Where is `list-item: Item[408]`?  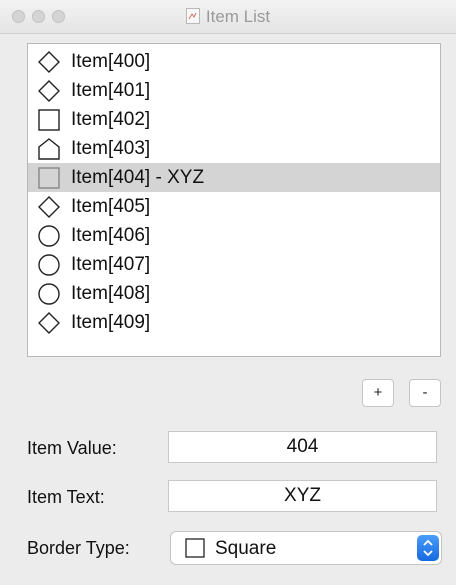
list-item: Item[408] is located at coordinates (234, 293).